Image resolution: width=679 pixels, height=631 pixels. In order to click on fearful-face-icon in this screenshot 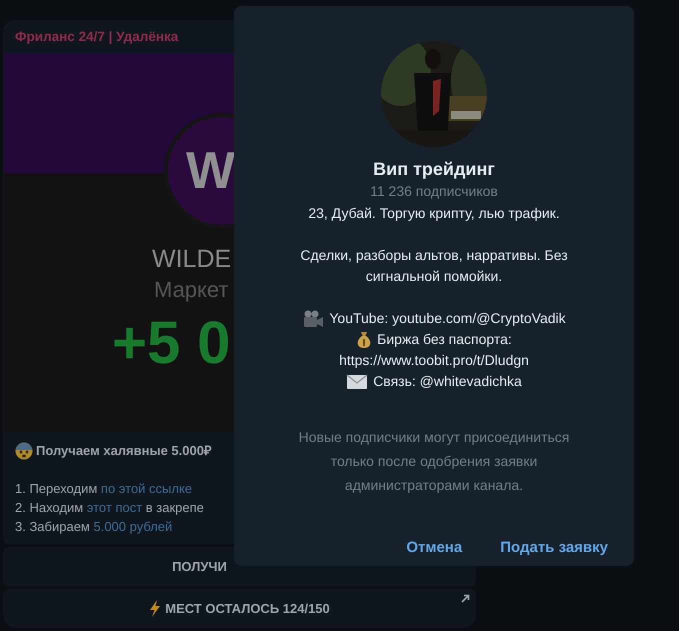, I will do `click(24, 451)`.